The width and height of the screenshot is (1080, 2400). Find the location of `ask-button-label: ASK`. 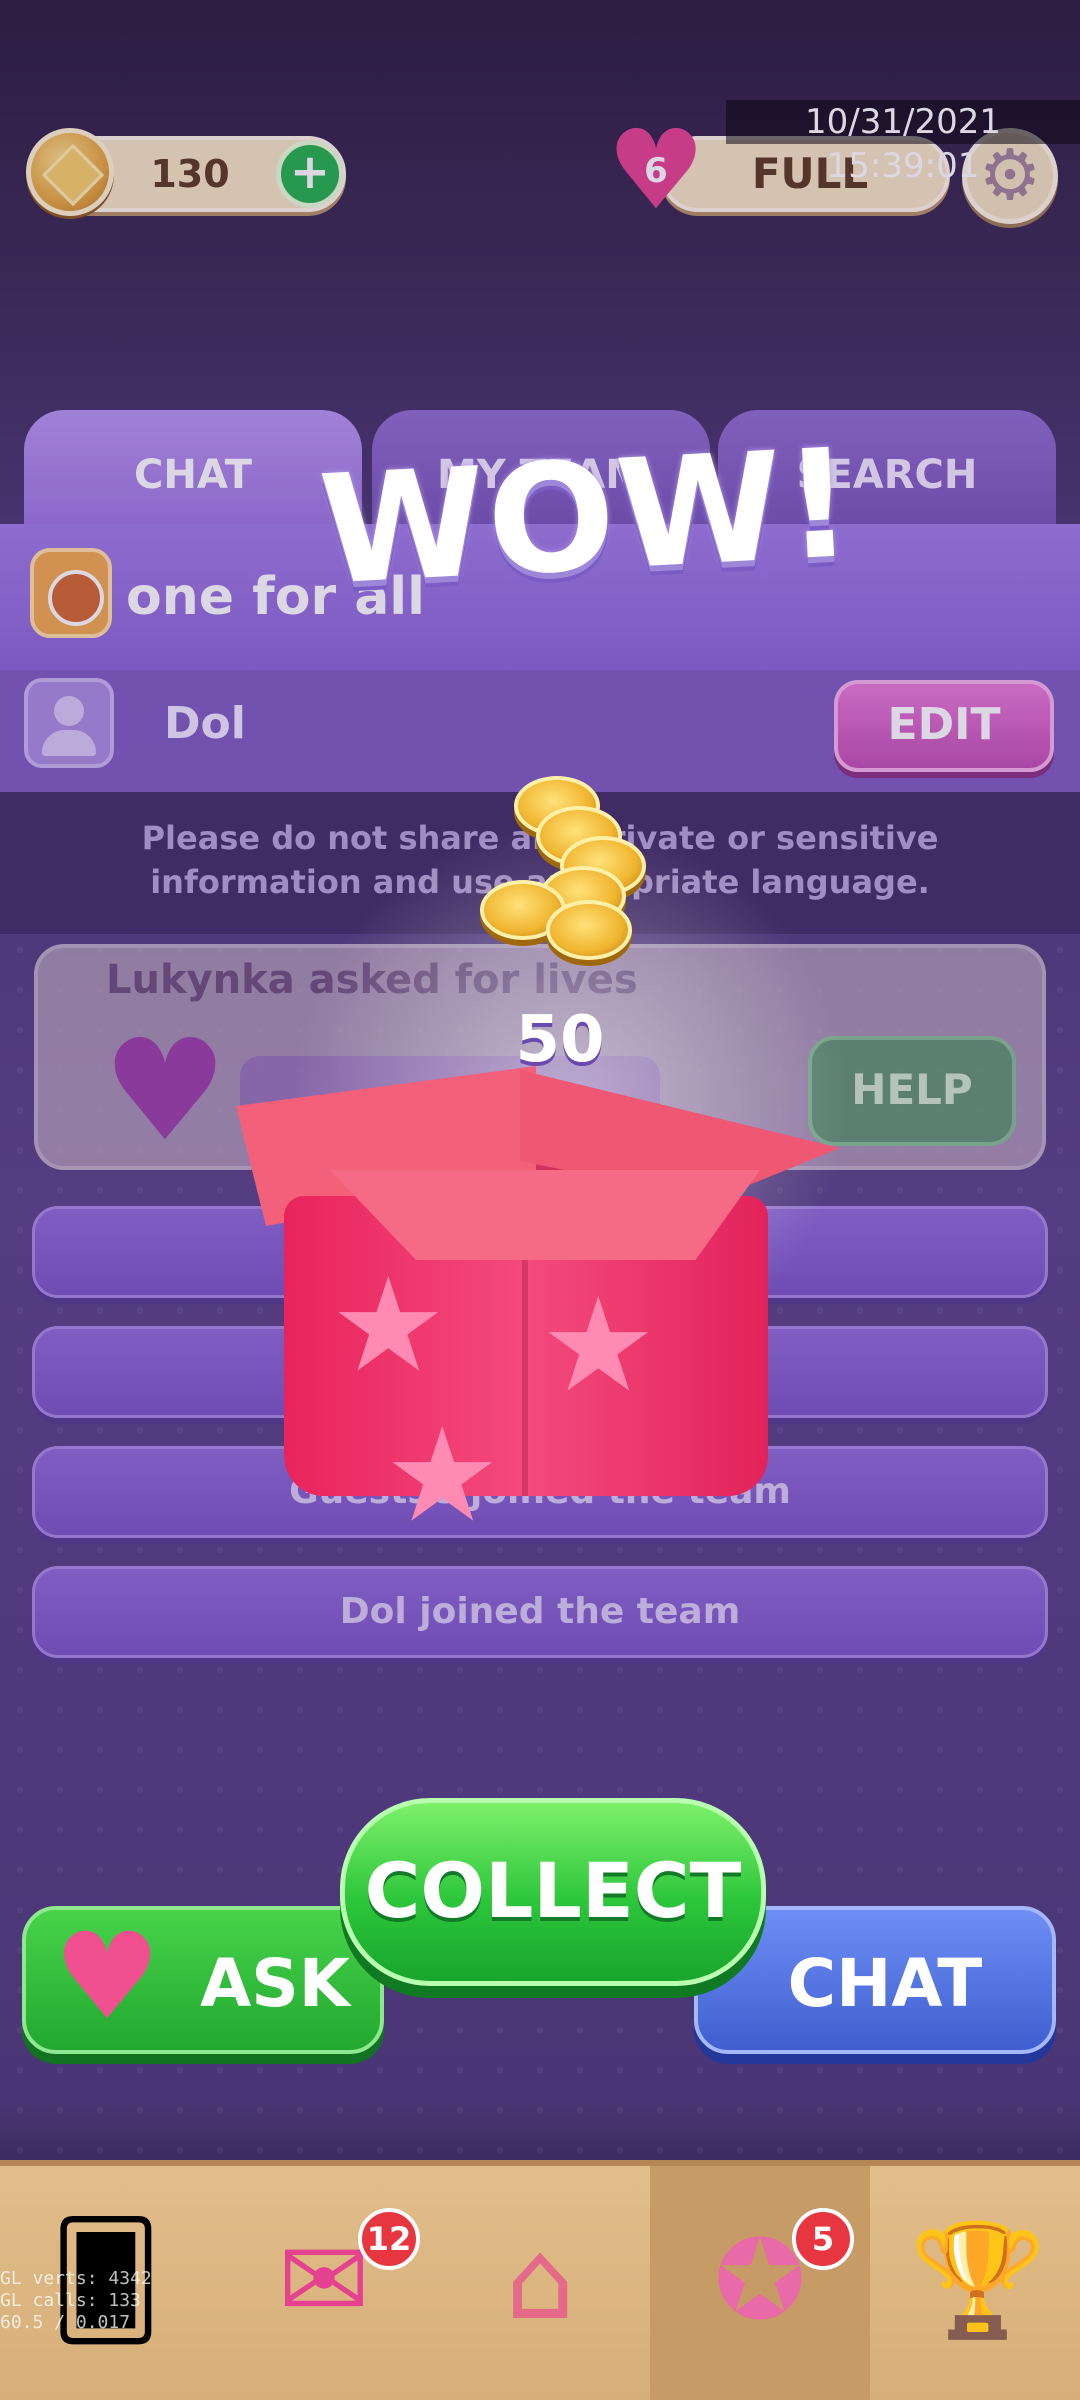

ask-button-label: ASK is located at coordinates (275, 1983).